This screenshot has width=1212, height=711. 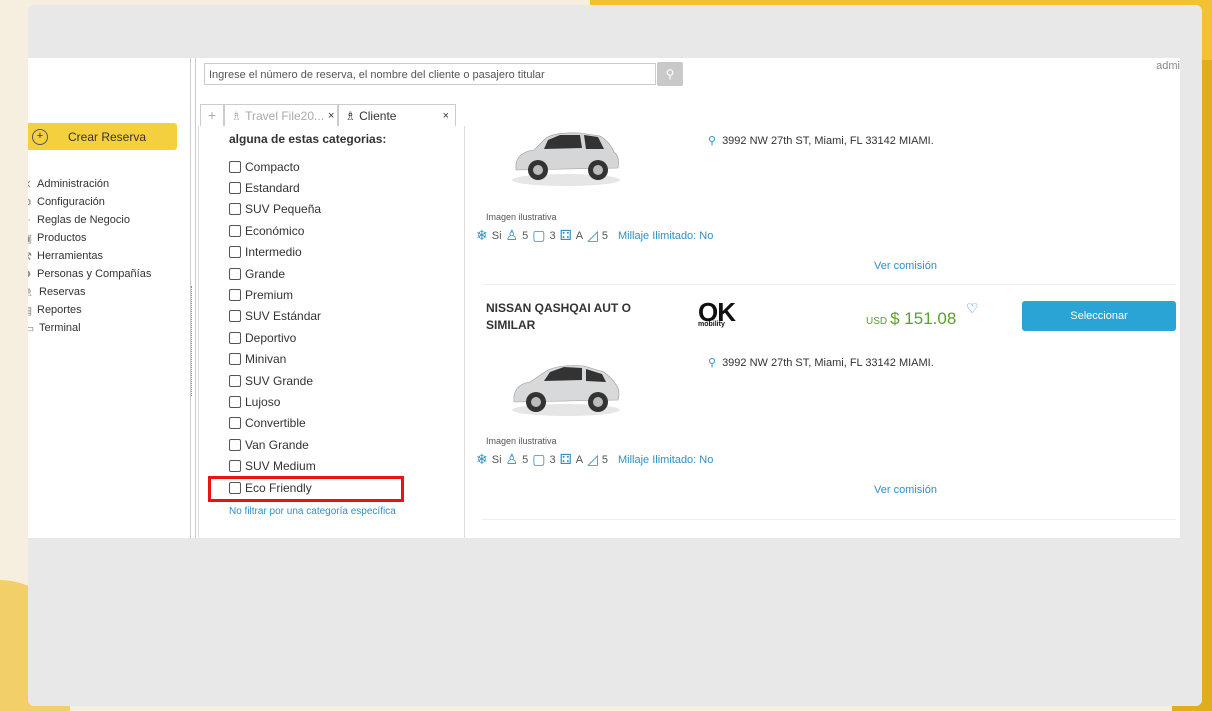 I want to click on sidebar-item-label: Reportes, so click(x=59, y=310).